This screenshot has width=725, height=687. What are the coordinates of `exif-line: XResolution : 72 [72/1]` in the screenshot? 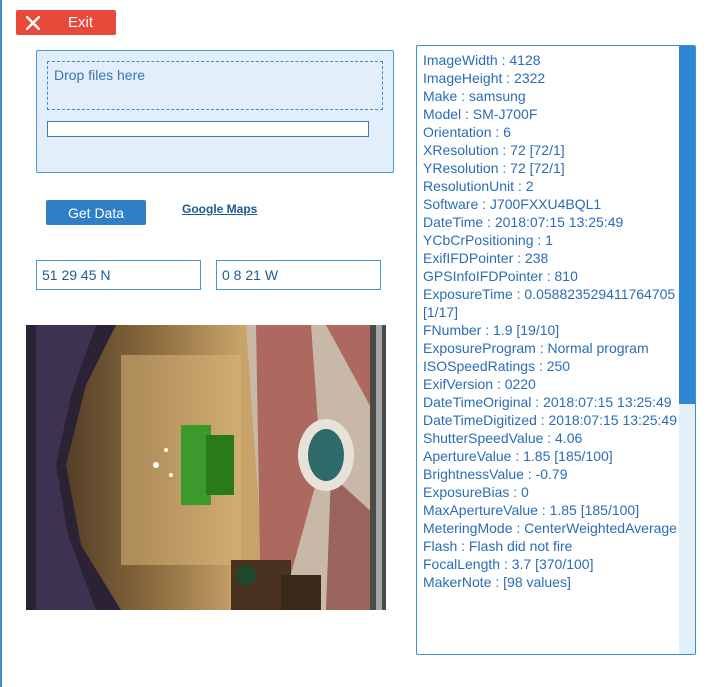 It's located at (494, 150).